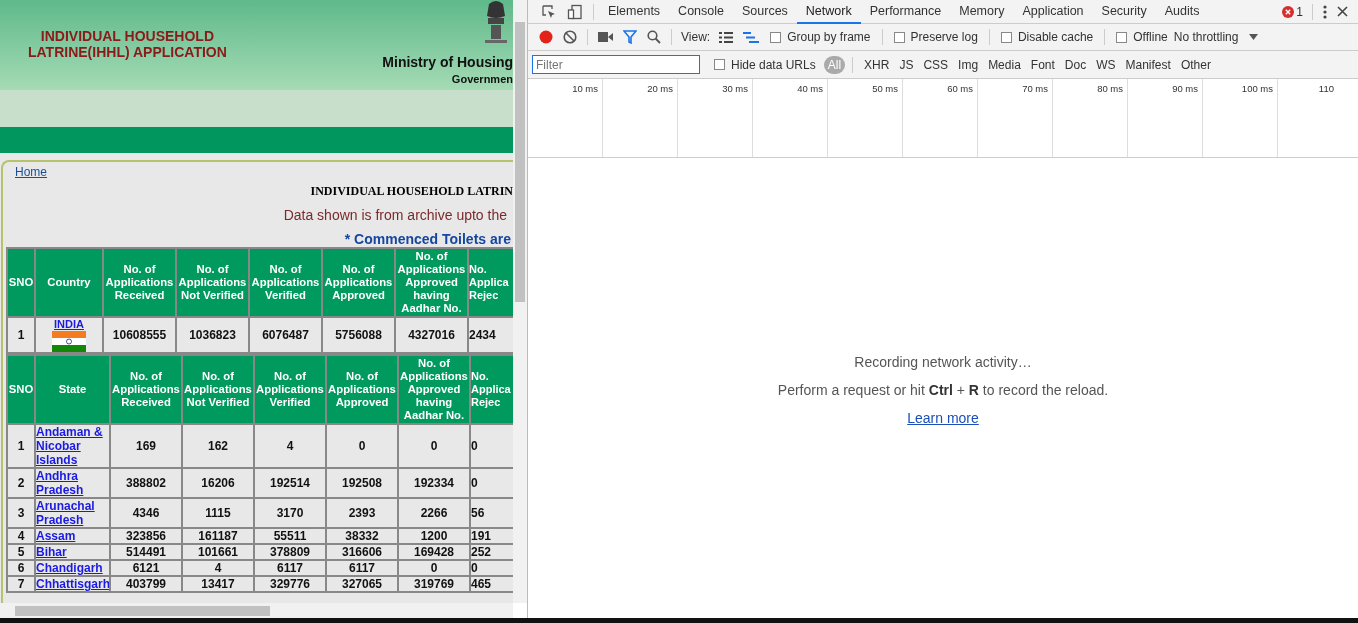  Describe the element at coordinates (660, 88) in the screenshot. I see `timeline-tick: 20 ms` at that location.